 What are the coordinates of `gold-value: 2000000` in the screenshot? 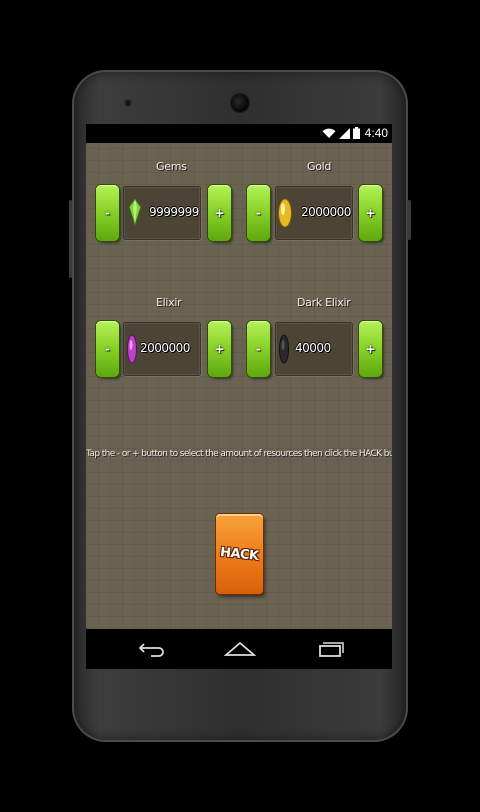 It's located at (326, 212).